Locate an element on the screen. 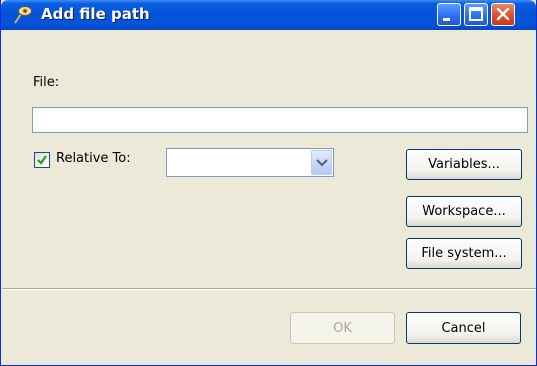 This screenshot has width=537, height=366. dropdown-arrow-button is located at coordinates (321, 162).